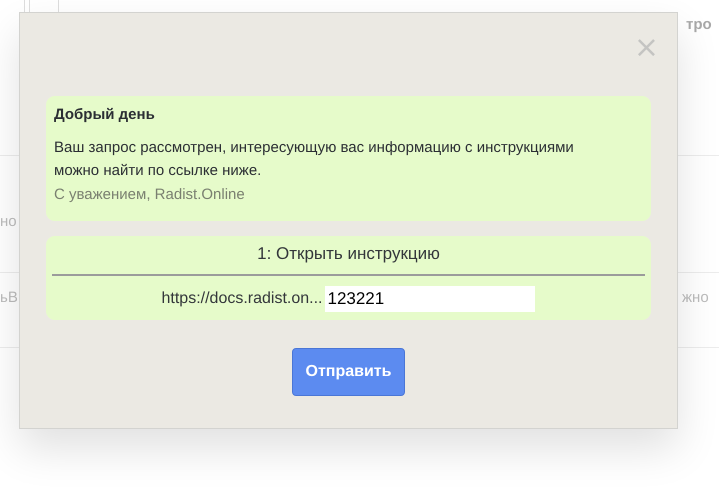 Image resolution: width=719 pixels, height=500 pixels. Describe the element at coordinates (430, 299) in the screenshot. I see `input-field: 123221` at that location.